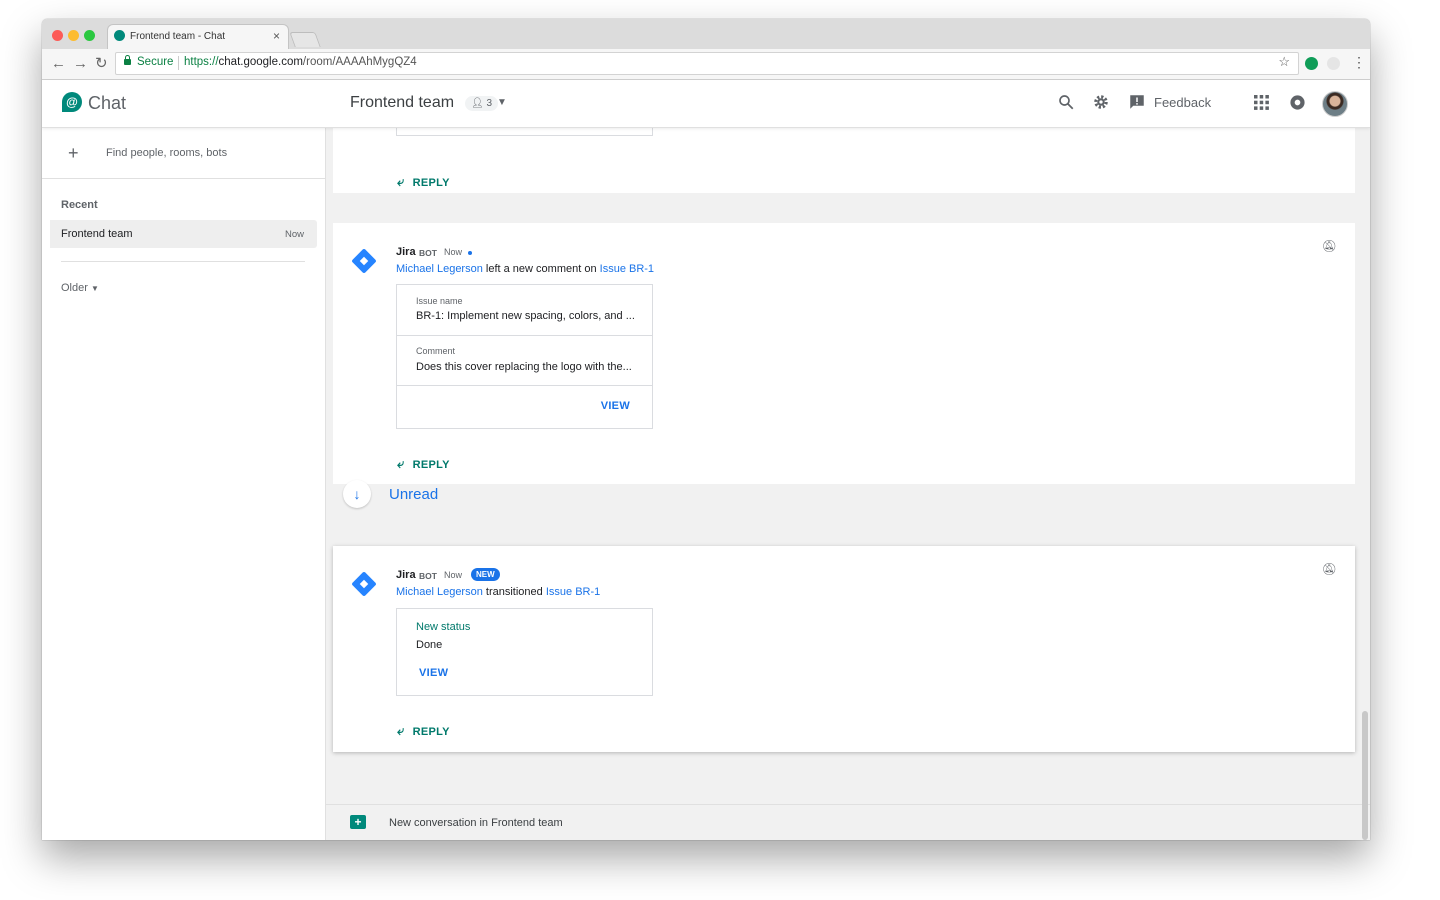  What do you see at coordinates (305, 39) in the screenshot?
I see `new-tab-button` at bounding box center [305, 39].